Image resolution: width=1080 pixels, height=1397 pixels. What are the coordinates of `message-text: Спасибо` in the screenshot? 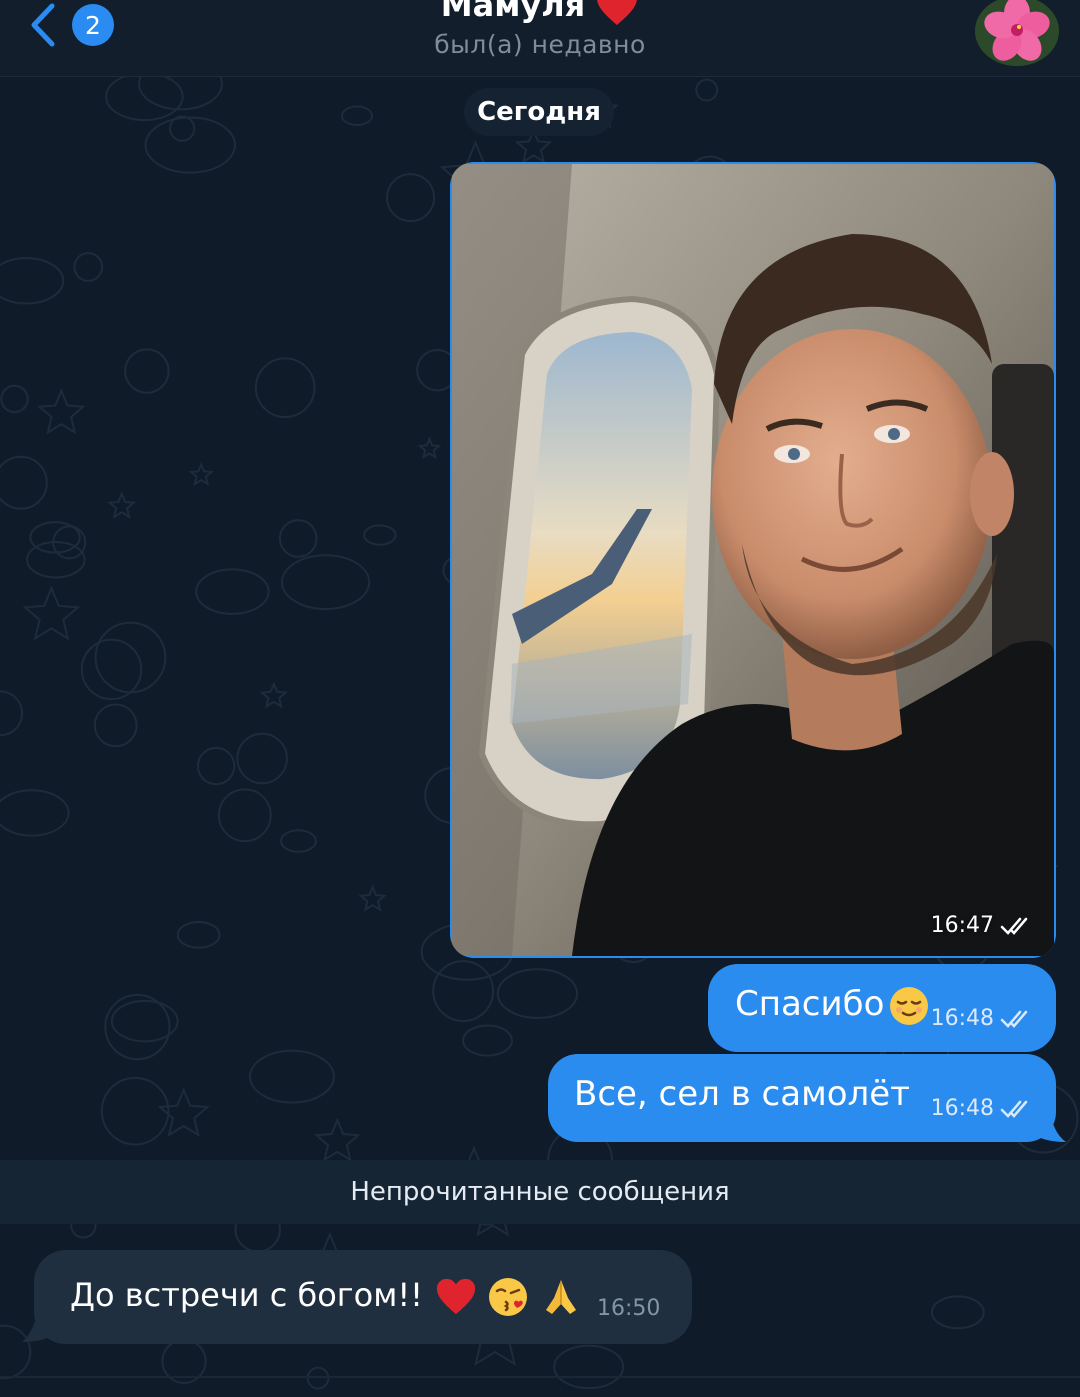 It's located at (810, 1004).